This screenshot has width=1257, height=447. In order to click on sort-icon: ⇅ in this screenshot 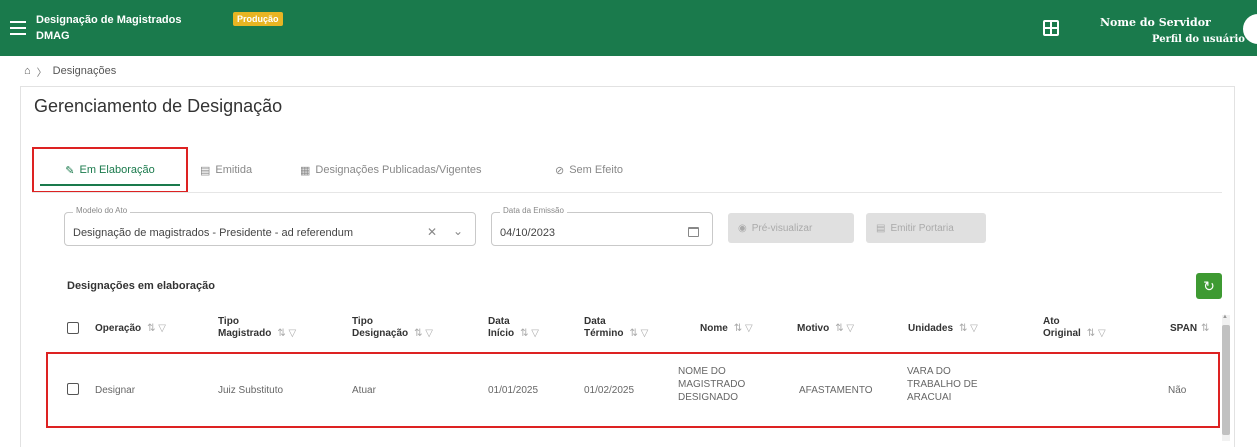, I will do `click(1205, 328)`.